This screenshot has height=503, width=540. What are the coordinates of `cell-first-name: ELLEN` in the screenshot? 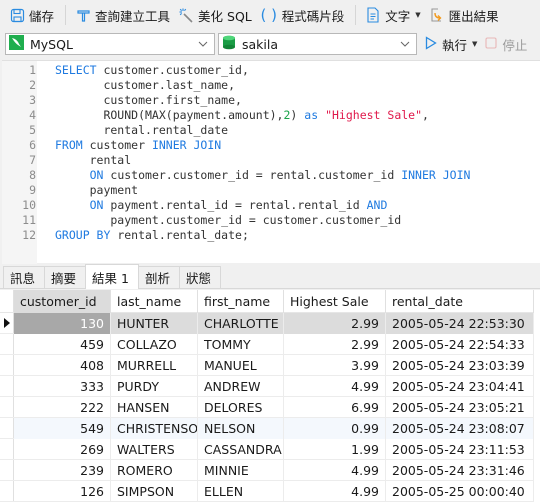 It's located at (241, 491).